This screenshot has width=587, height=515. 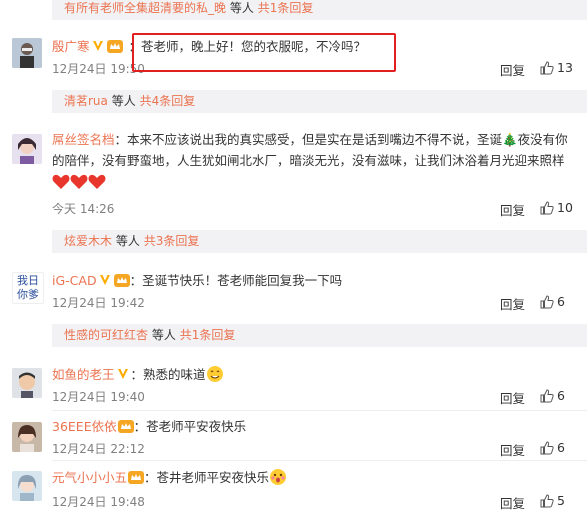 What do you see at coordinates (89, 477) in the screenshot?
I see `comment-username: 元气小小小五` at bounding box center [89, 477].